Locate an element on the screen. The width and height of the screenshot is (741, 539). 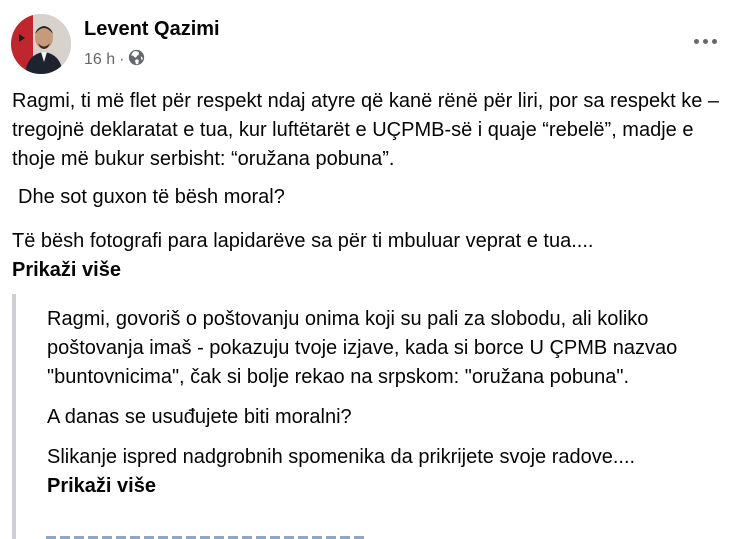
globe-icon is located at coordinates (136, 60).